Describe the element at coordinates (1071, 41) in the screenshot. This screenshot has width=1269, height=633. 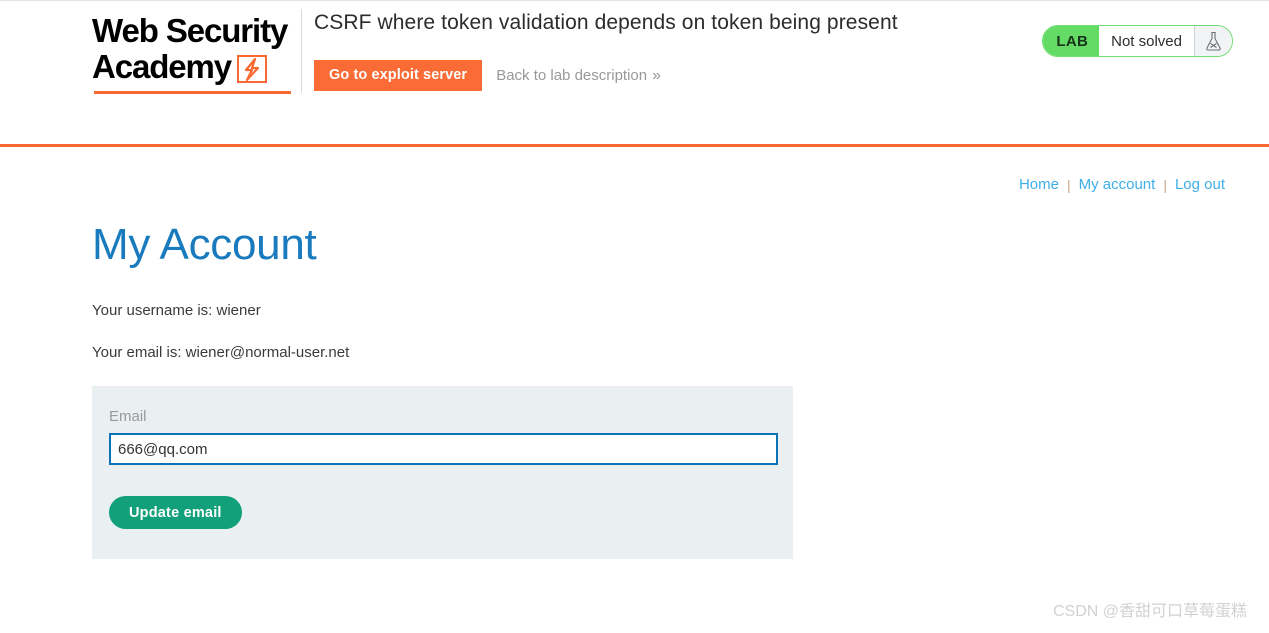
I see `lab-status-tag: LAB` at that location.